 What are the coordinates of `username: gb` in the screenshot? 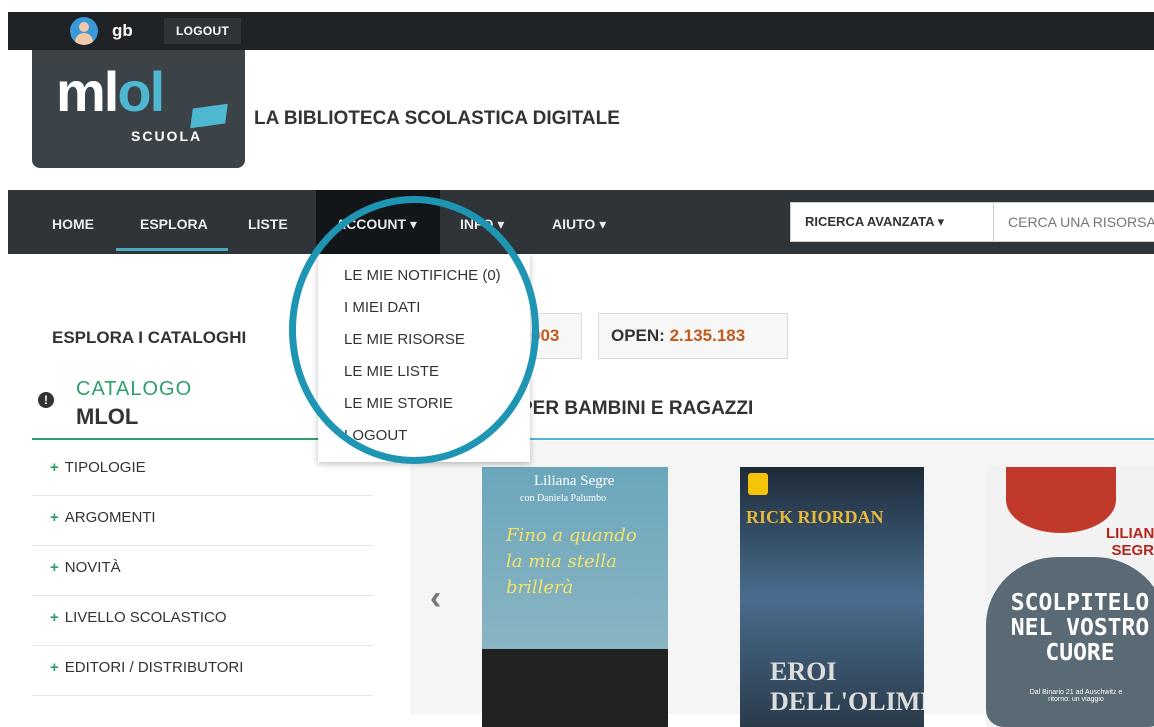 It's located at (122, 31).